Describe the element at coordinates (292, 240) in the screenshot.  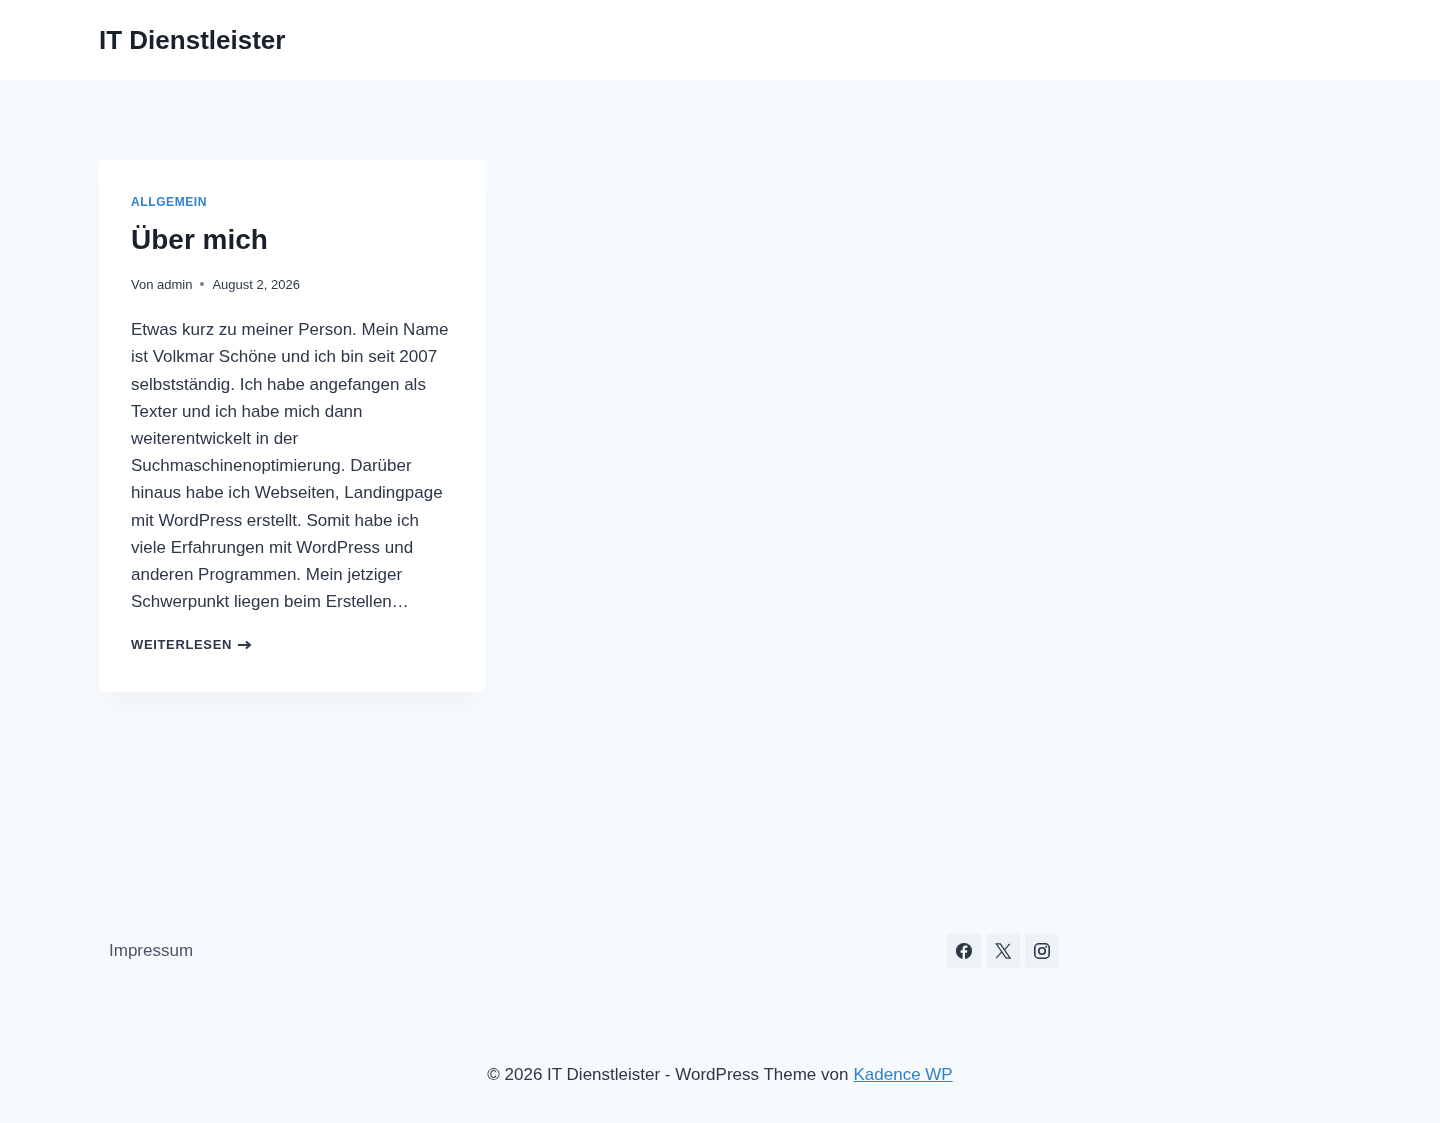
I see `post-title: Über mich` at that location.